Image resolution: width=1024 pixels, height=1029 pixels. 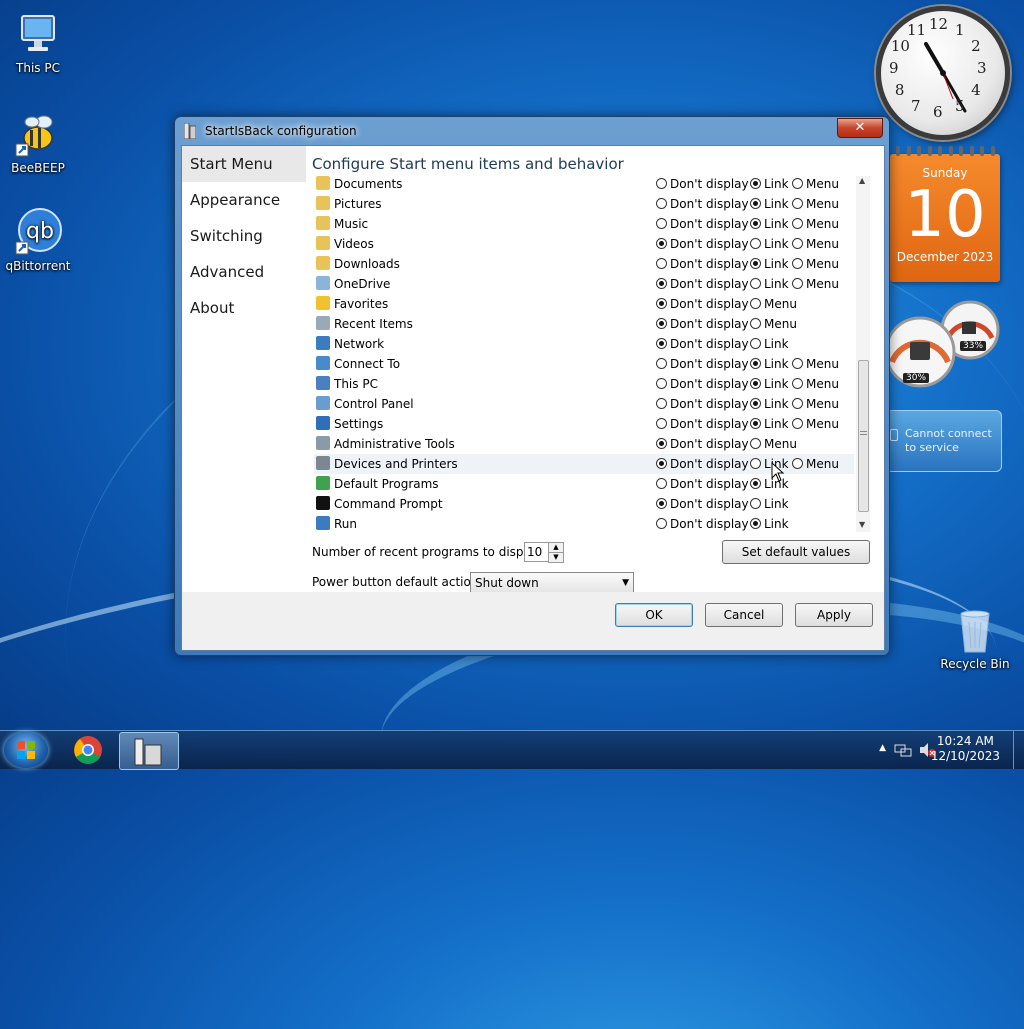 What do you see at coordinates (654, 615) in the screenshot?
I see `ok-button: OK` at bounding box center [654, 615].